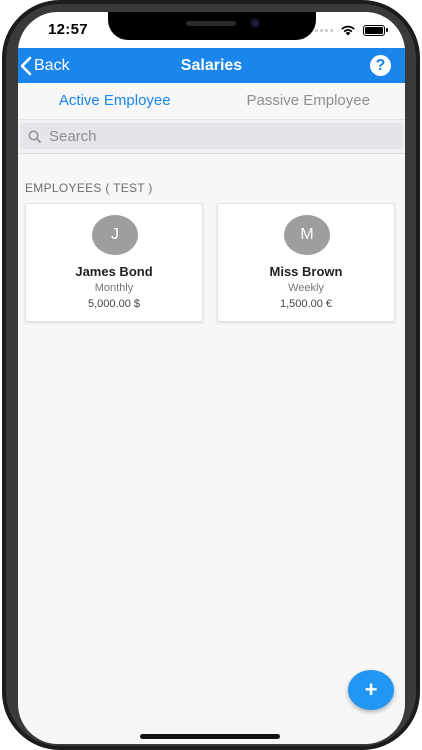 The height and width of the screenshot is (750, 422). Describe the element at coordinates (348, 30) in the screenshot. I see `wifi-icon` at that location.